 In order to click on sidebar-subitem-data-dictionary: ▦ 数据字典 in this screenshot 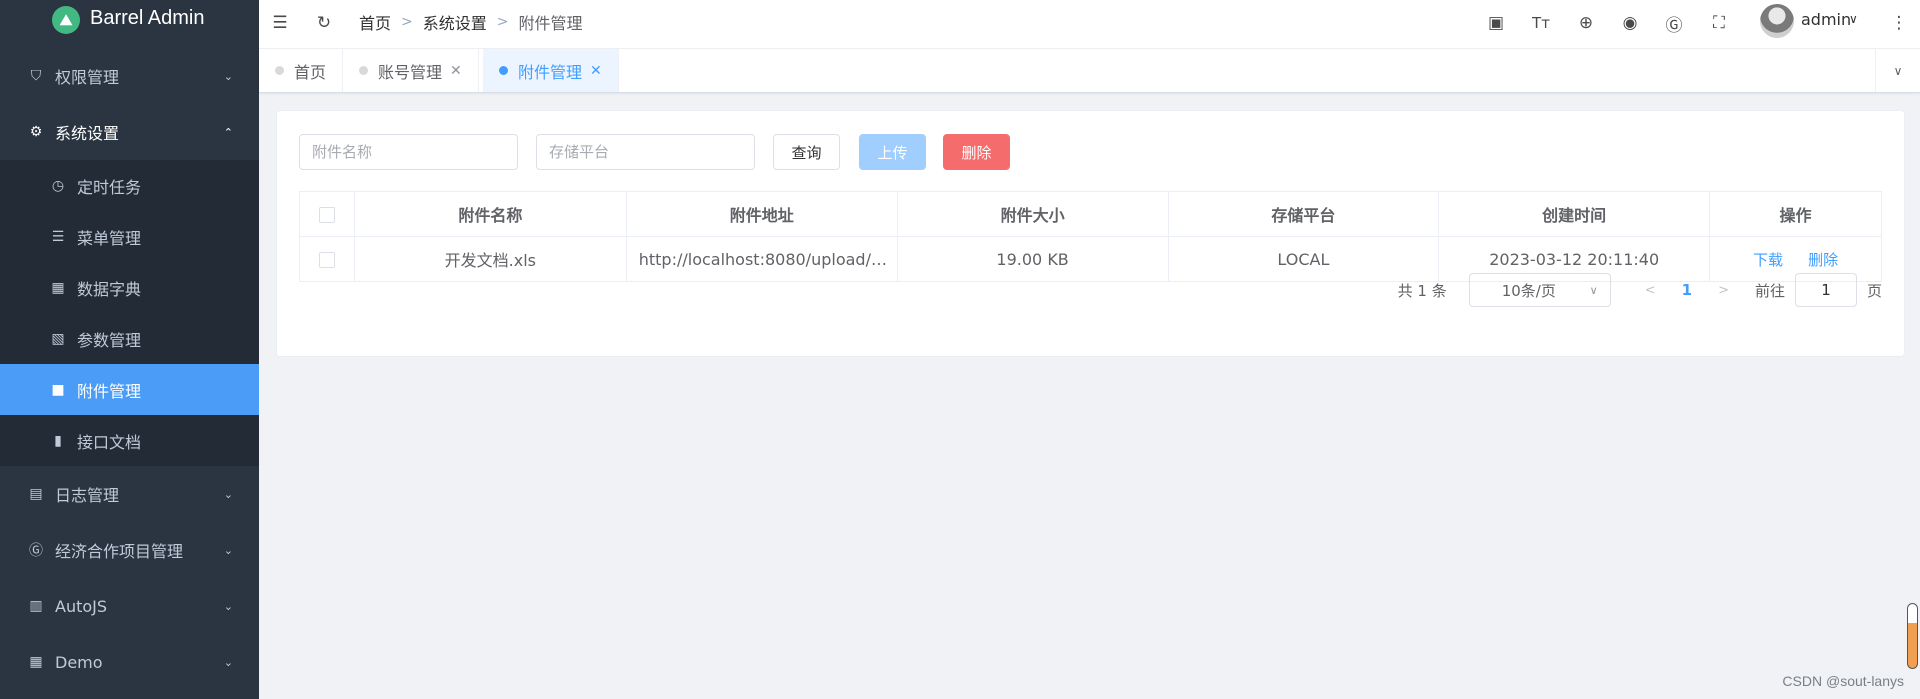, I will do `click(129, 287)`.